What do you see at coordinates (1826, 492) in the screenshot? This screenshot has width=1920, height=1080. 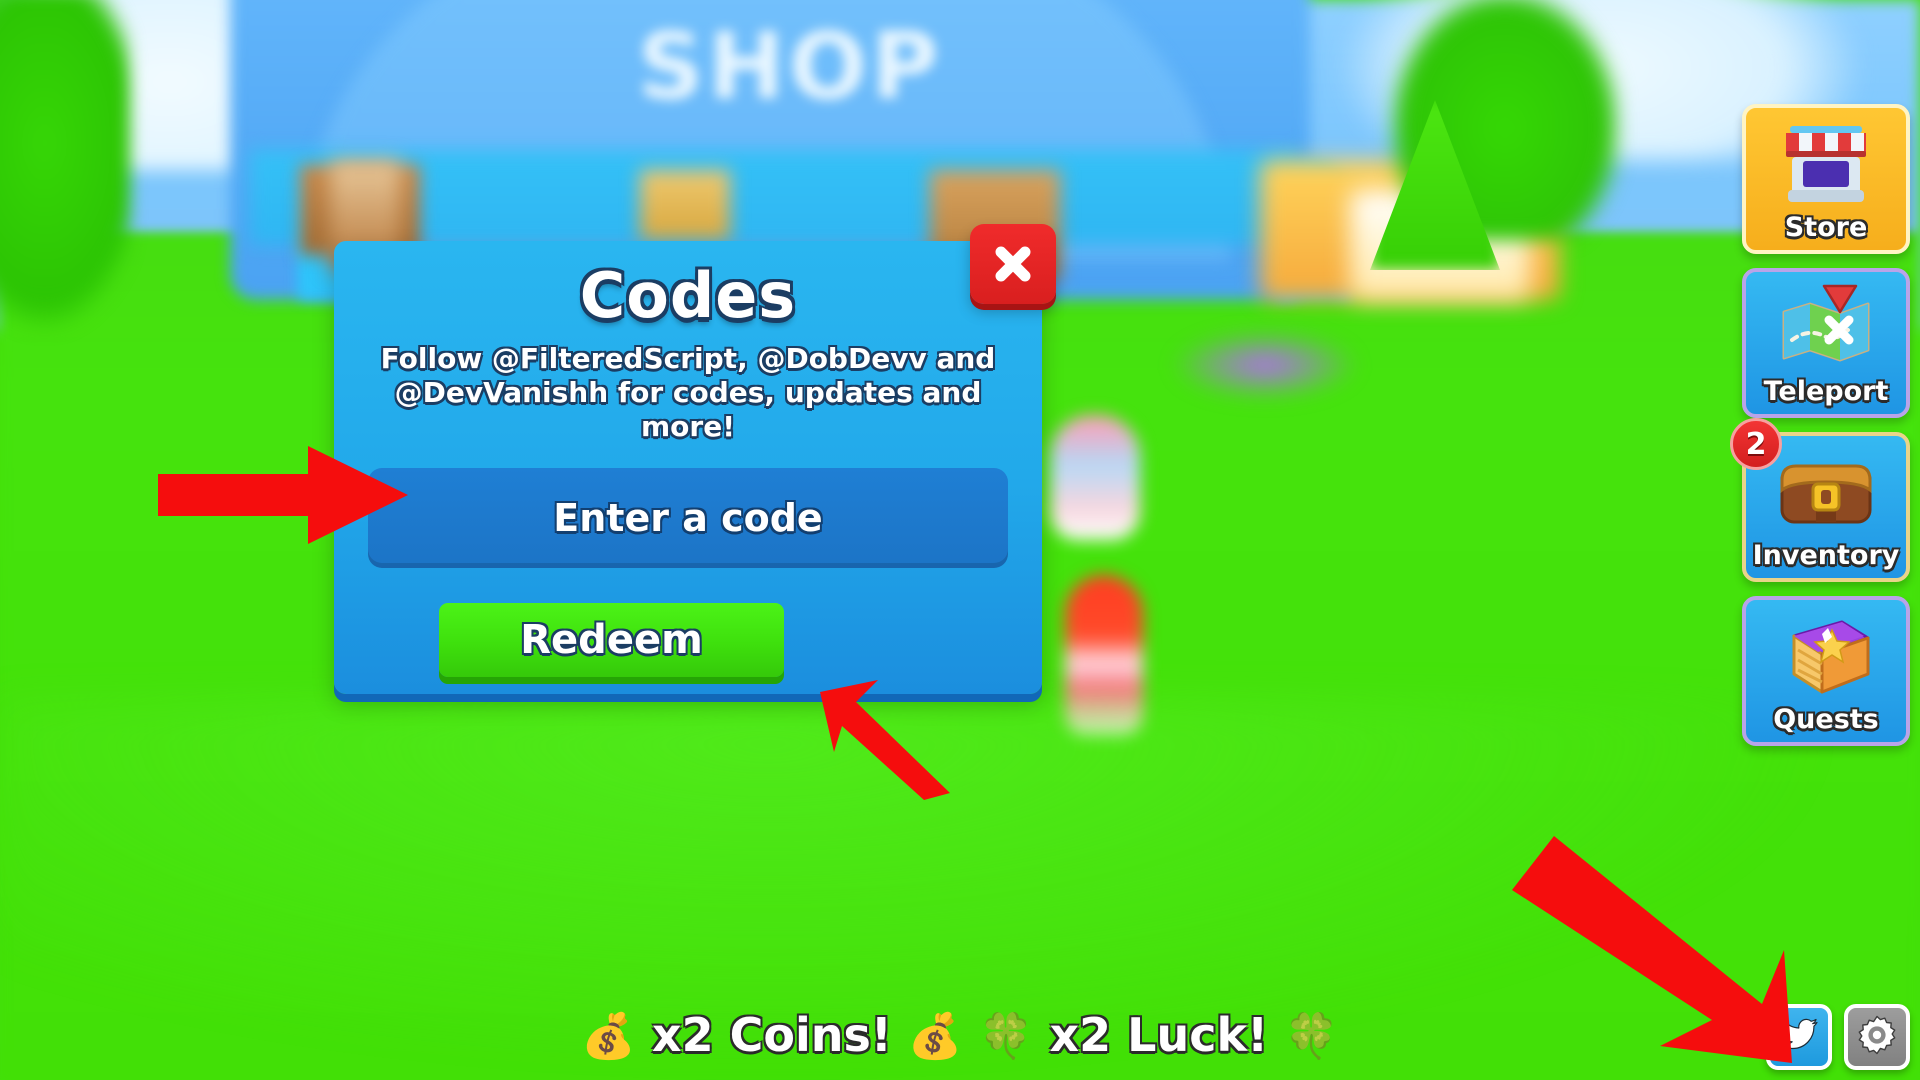 I see `backpack-icon` at bounding box center [1826, 492].